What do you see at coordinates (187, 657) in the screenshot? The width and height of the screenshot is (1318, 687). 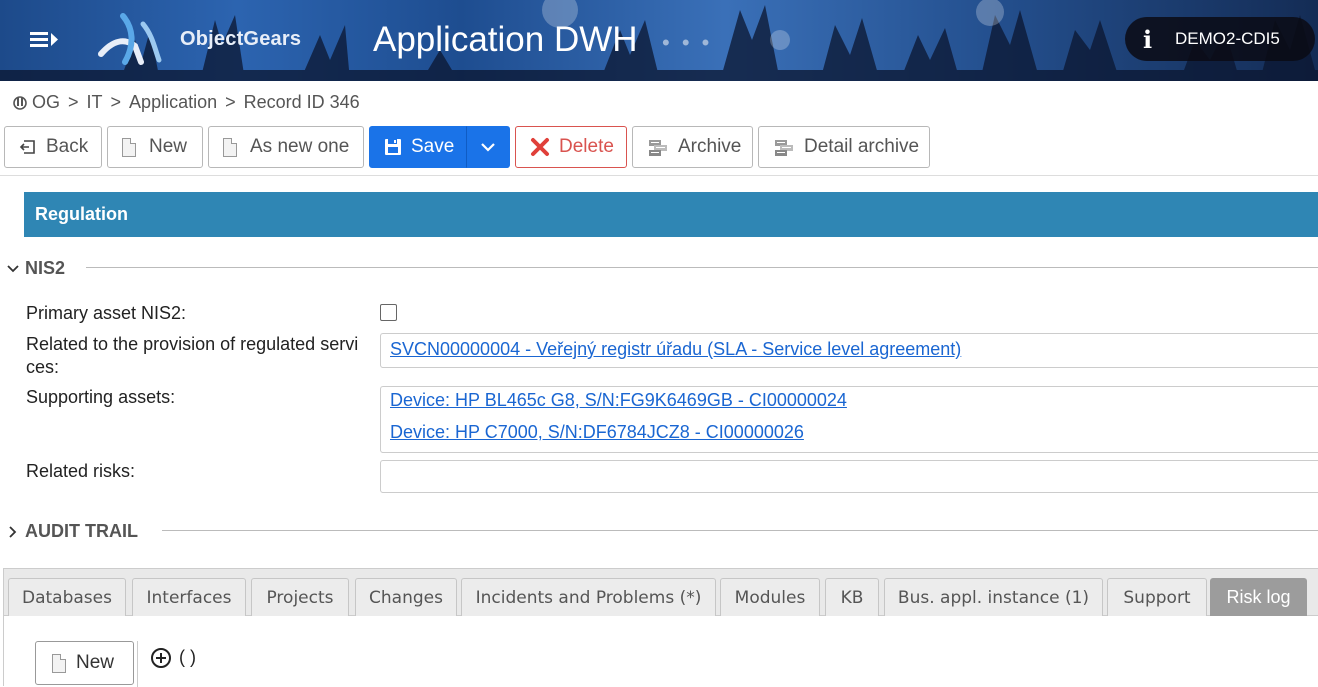 I see `expander-text: ( )` at bounding box center [187, 657].